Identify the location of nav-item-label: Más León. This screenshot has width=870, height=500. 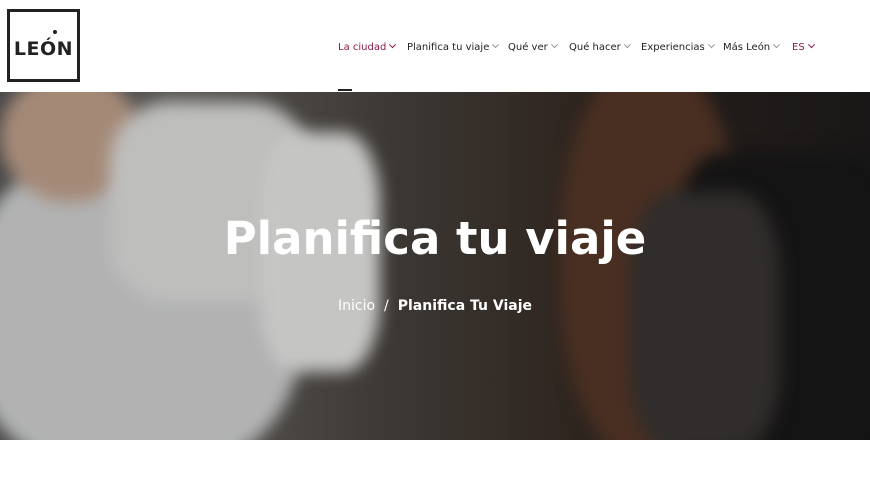
(747, 47).